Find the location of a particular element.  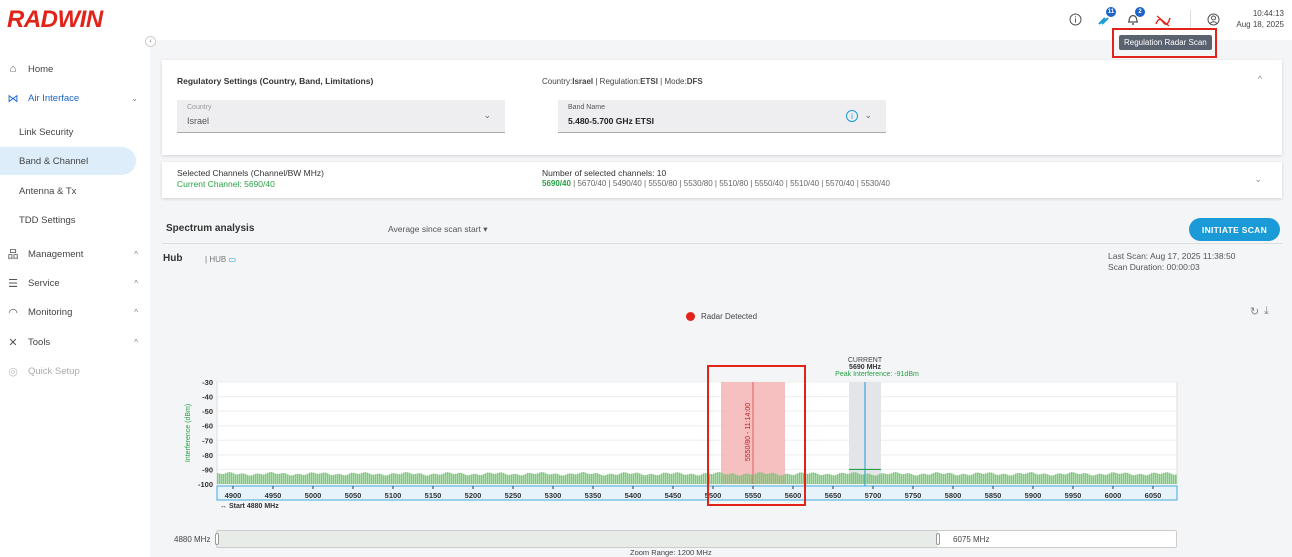

sidebar-item-service: ☰ Service ^ is located at coordinates (75, 283).